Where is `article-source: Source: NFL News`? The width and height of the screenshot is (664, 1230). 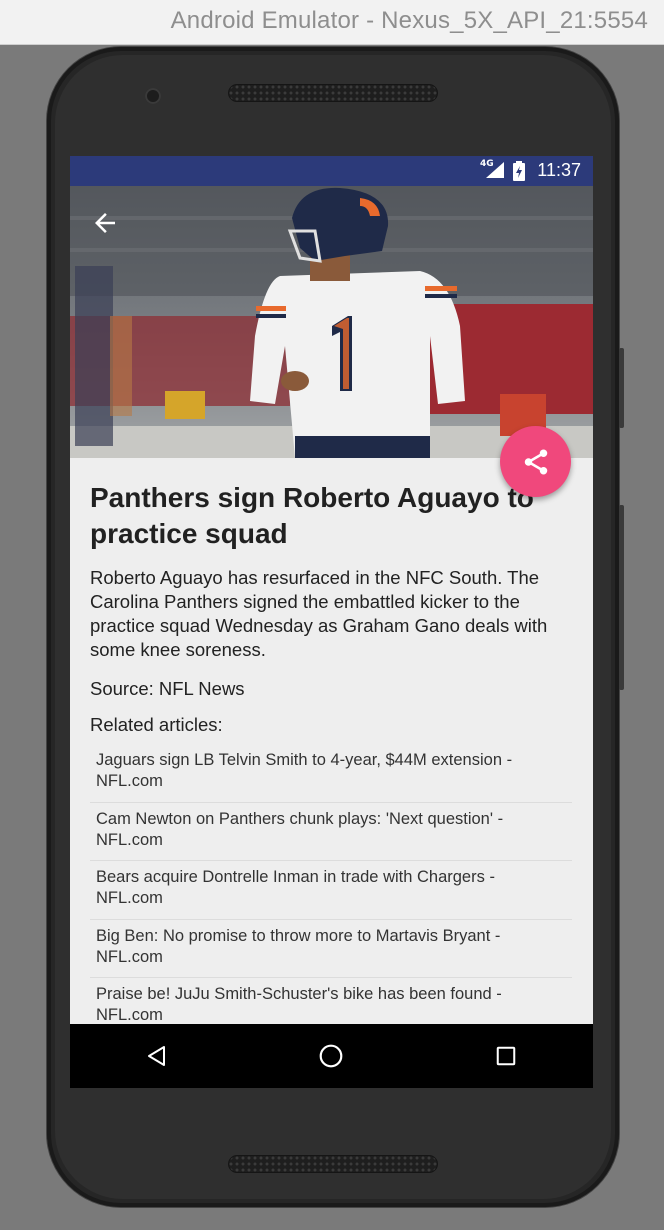
article-source: Source: NFL News is located at coordinates (167, 688).